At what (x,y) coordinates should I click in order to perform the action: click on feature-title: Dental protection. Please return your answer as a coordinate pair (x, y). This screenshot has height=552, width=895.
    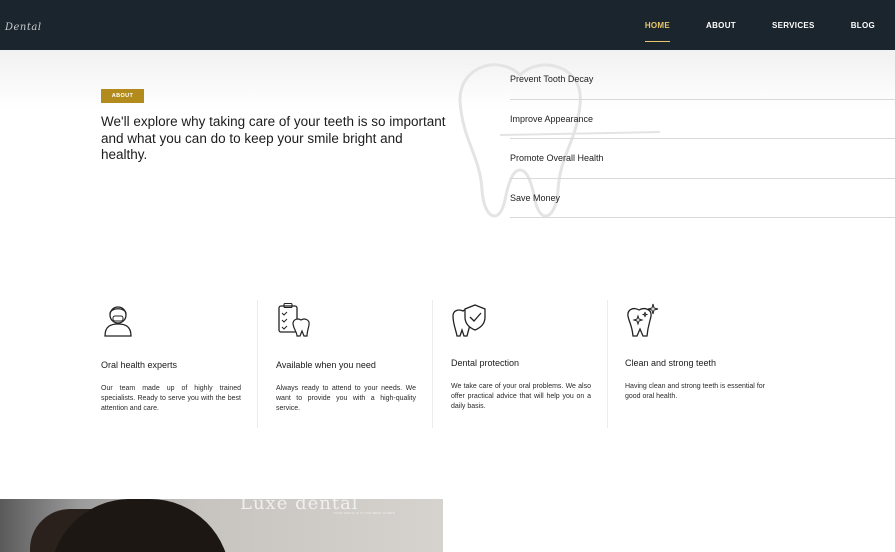
    Looking at the image, I should click on (485, 363).